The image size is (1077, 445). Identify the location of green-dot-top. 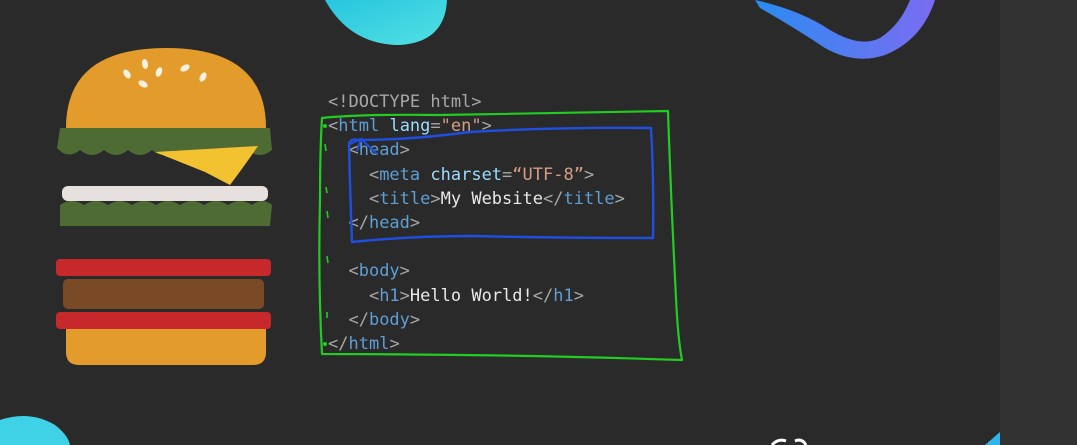
(325, 126).